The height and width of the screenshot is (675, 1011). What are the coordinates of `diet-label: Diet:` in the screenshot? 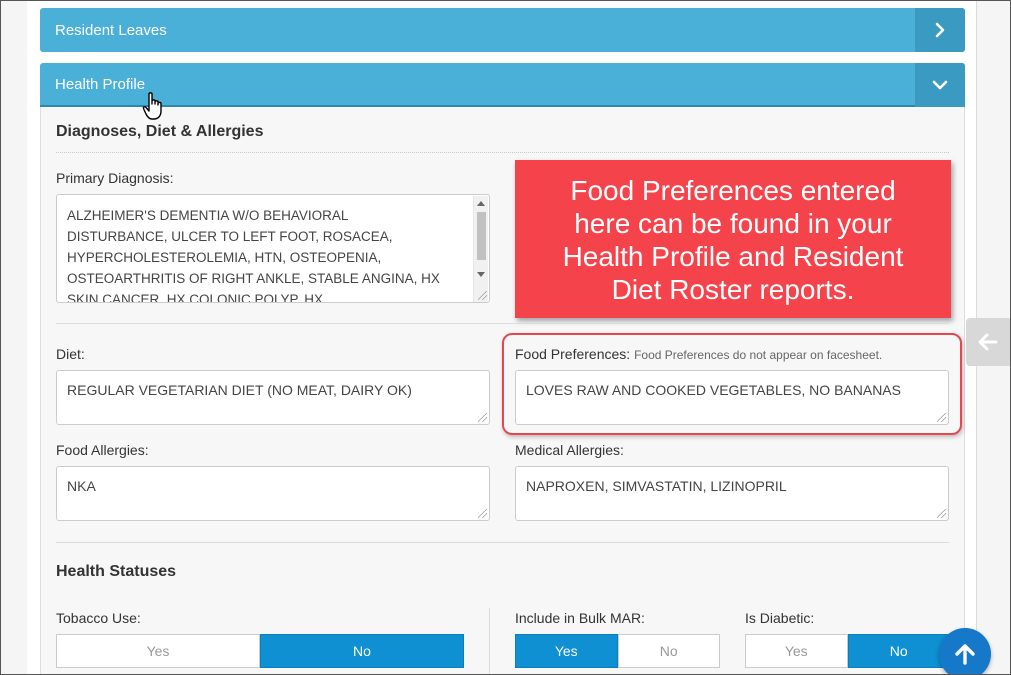 It's located at (70, 354).